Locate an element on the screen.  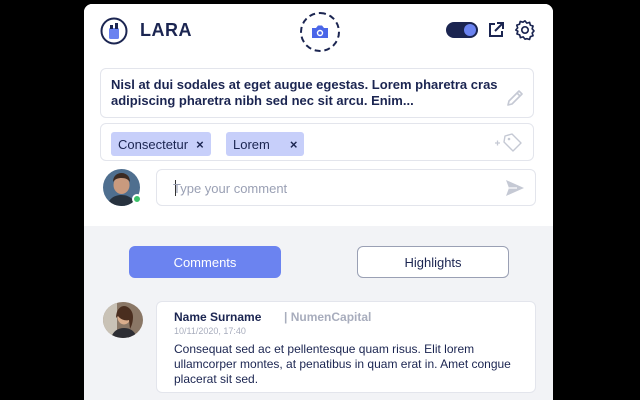
comment-composer is located at coordinates (346, 187).